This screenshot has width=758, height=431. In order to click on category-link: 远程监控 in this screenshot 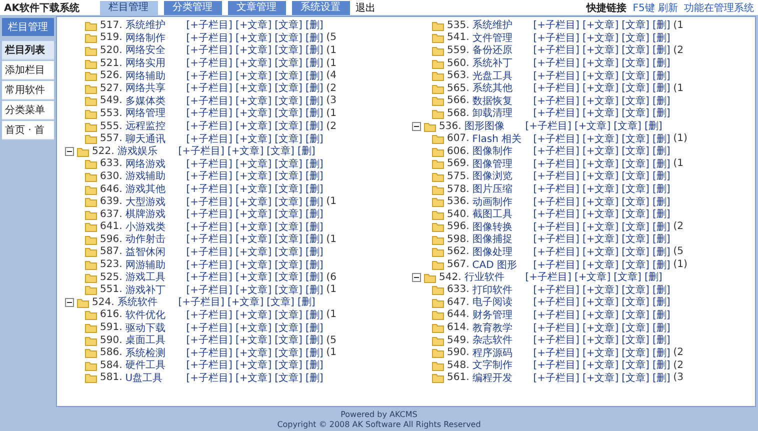, I will do `click(154, 126)`.